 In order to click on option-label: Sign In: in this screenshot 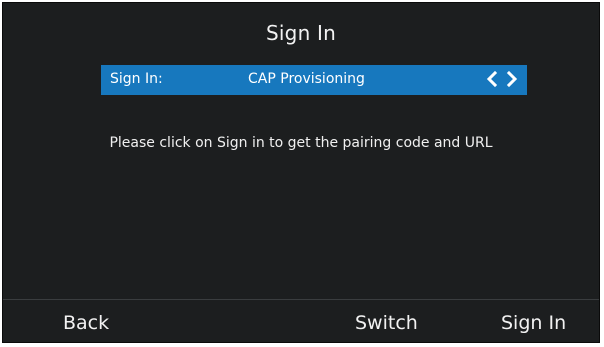, I will do `click(136, 79)`.